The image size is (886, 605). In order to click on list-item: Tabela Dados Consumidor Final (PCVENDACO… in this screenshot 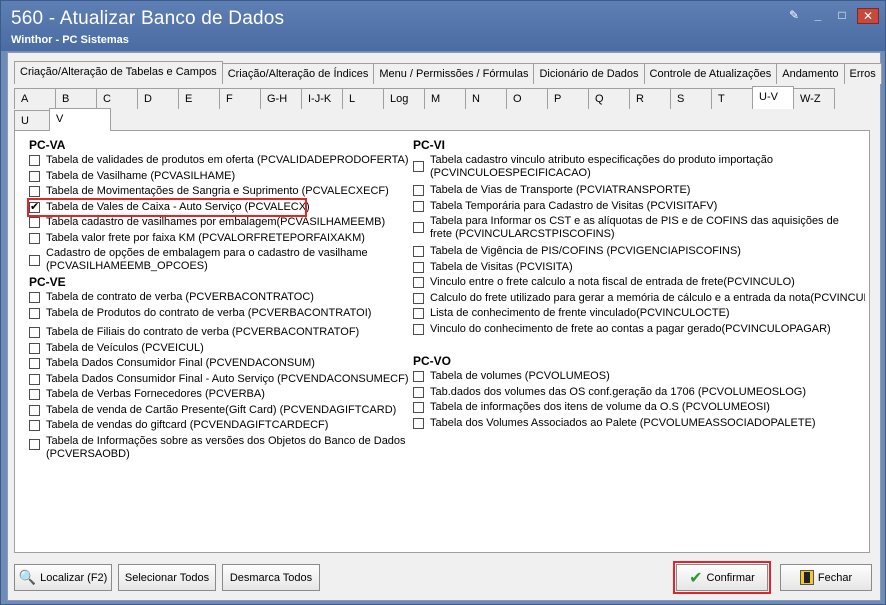, I will do `click(219, 364)`.